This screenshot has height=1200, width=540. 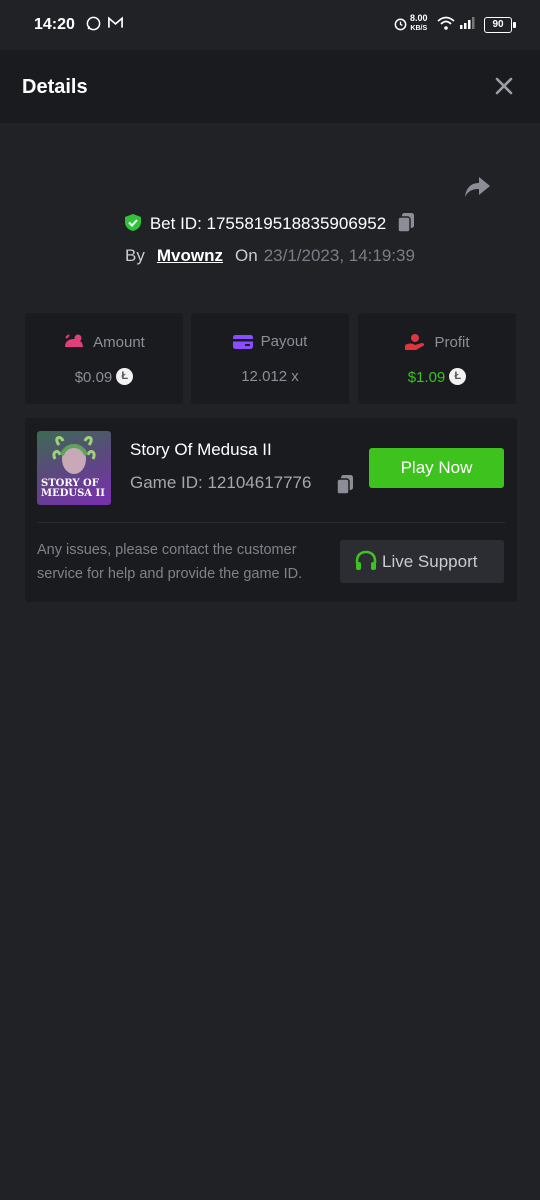 What do you see at coordinates (366, 560) in the screenshot?
I see `headset-icon` at bounding box center [366, 560].